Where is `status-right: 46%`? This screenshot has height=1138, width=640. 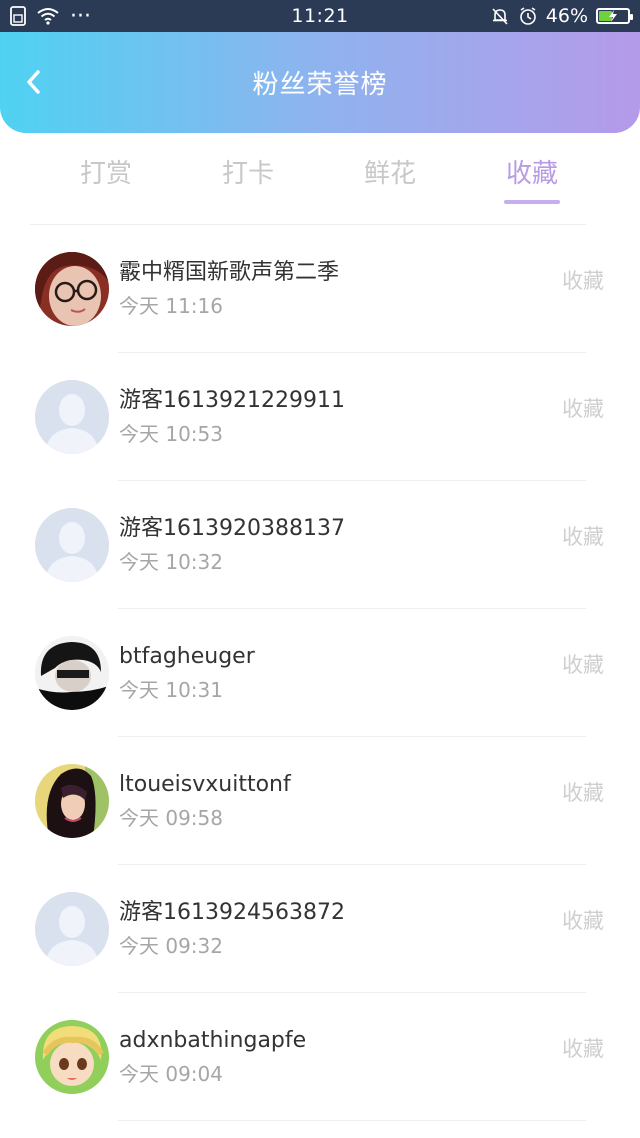 status-right: 46% is located at coordinates (531, 16).